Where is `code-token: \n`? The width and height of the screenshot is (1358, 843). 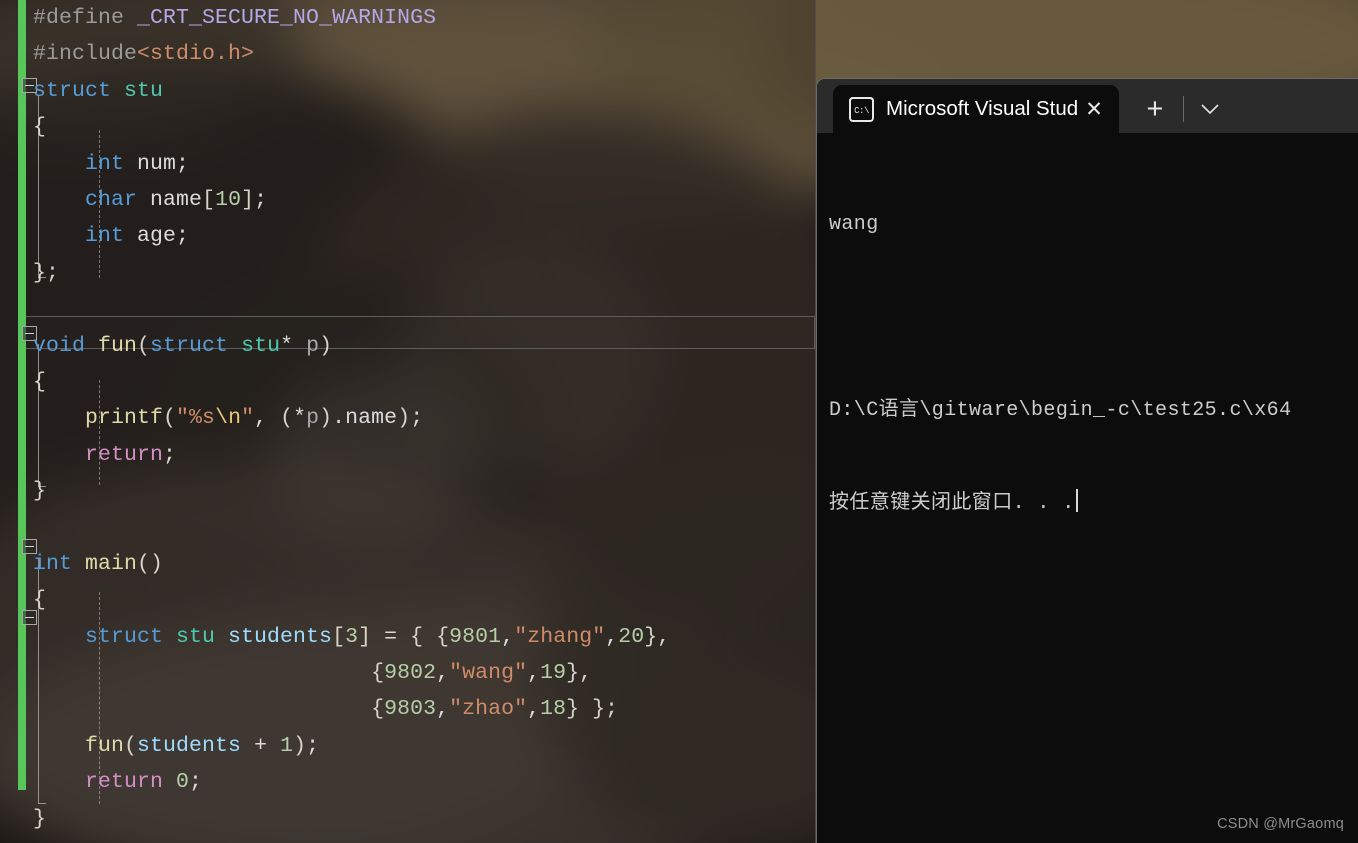 code-token: \n is located at coordinates (228, 418).